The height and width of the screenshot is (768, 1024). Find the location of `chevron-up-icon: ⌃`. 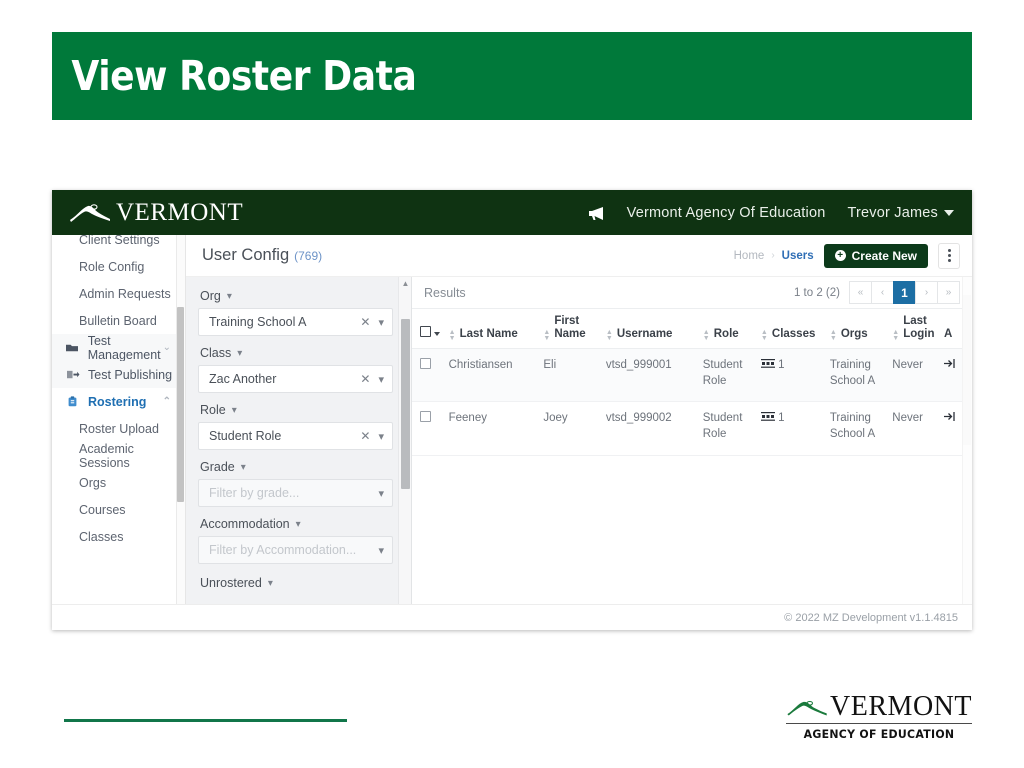

chevron-up-icon: ⌃ is located at coordinates (167, 401).